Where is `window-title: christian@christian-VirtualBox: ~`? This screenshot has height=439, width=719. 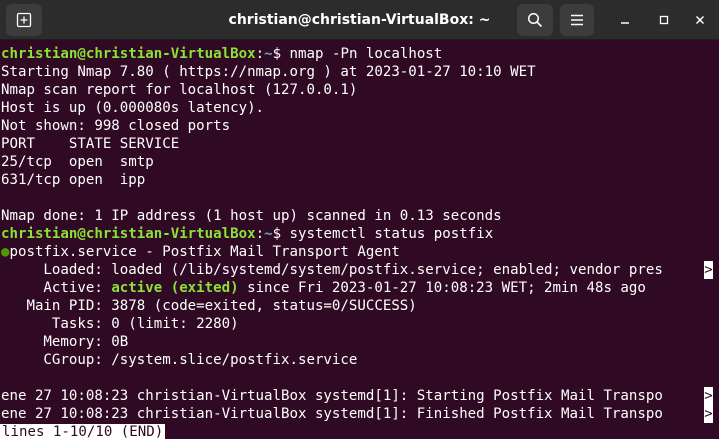 window-title: christian@christian-VirtualBox: ~ is located at coordinates (359, 20).